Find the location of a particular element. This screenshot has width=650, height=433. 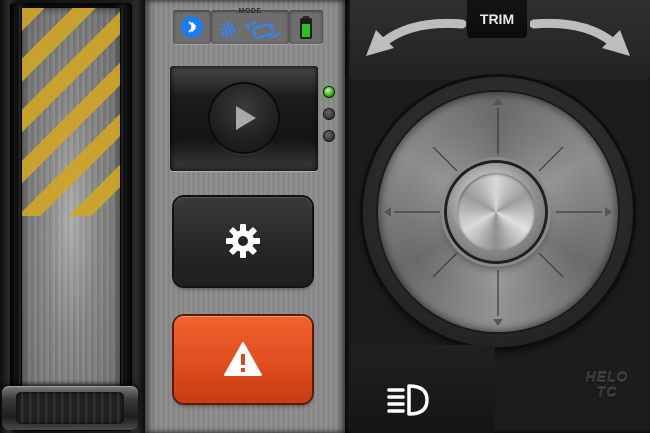

bluetooth-icon is located at coordinates (192, 27).